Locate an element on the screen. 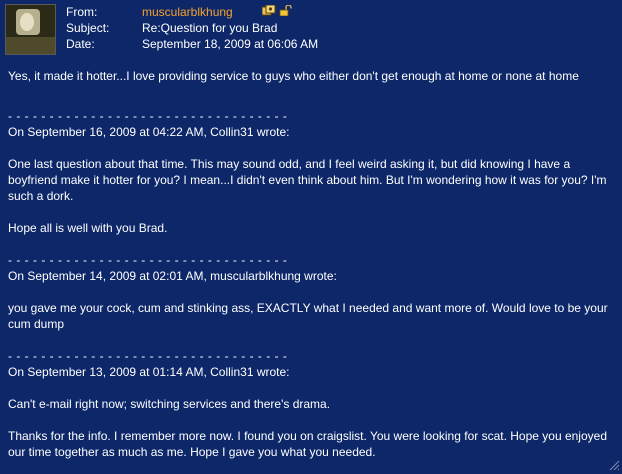 This screenshot has width=622, height=474. date-label: Date: is located at coordinates (80, 44).